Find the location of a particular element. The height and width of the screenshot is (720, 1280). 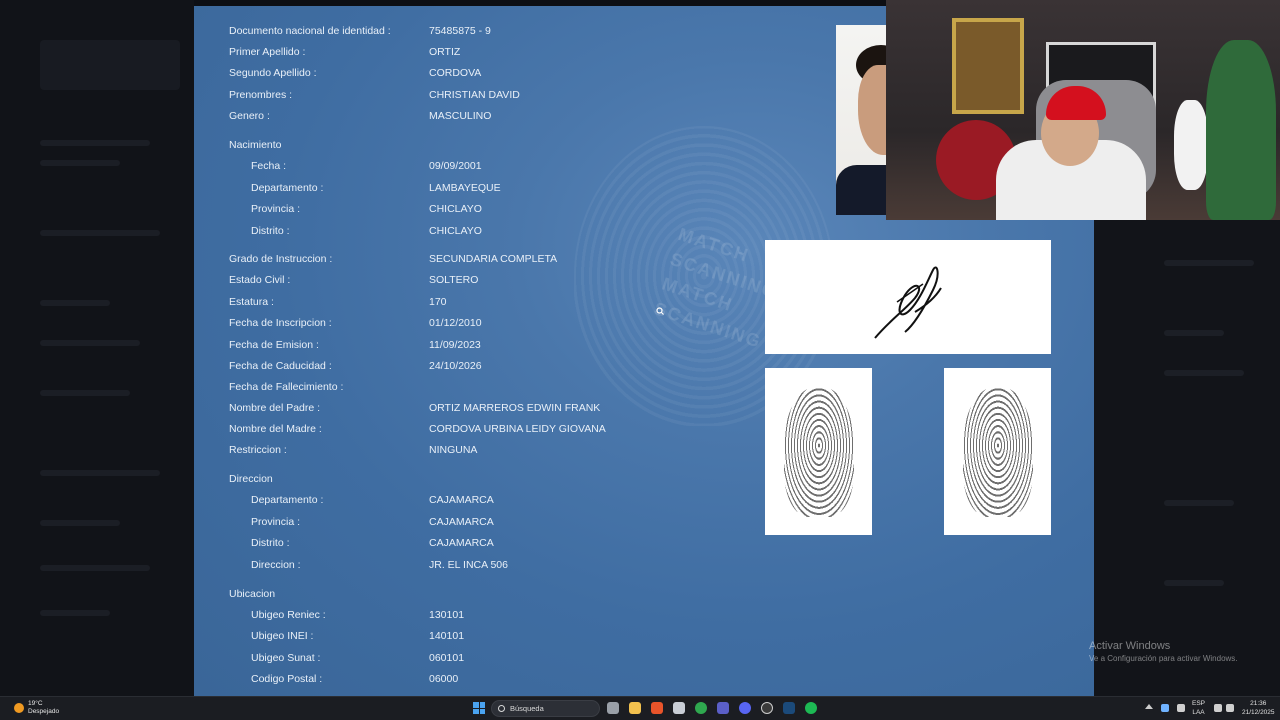

taskbar-search: Búsqueda is located at coordinates (545, 708).